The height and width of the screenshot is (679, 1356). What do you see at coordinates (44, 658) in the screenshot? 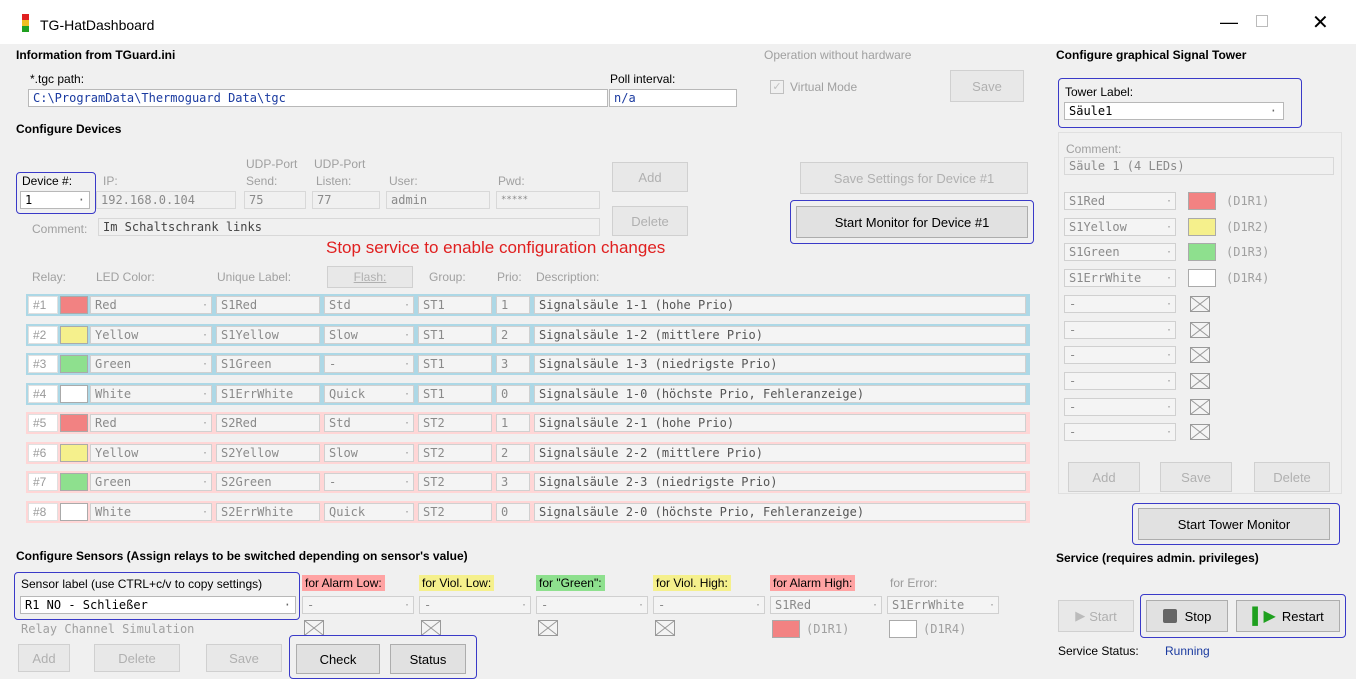
I see `sensor-add-button: Add` at bounding box center [44, 658].